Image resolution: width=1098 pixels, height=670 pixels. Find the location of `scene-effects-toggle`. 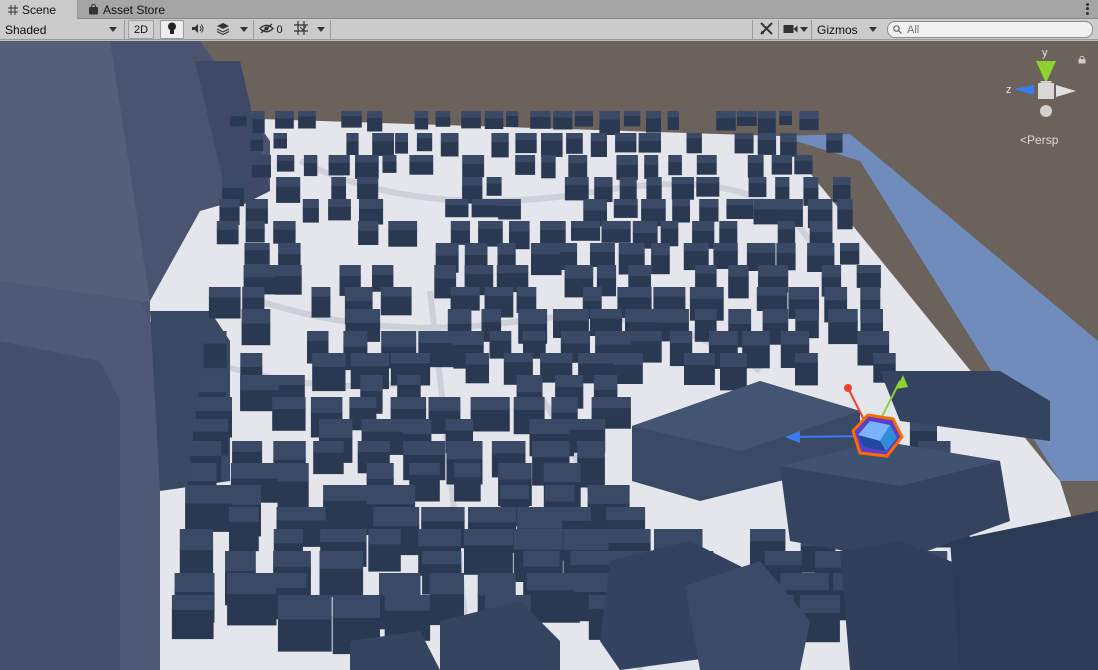

scene-effects-toggle is located at coordinates (223, 29).